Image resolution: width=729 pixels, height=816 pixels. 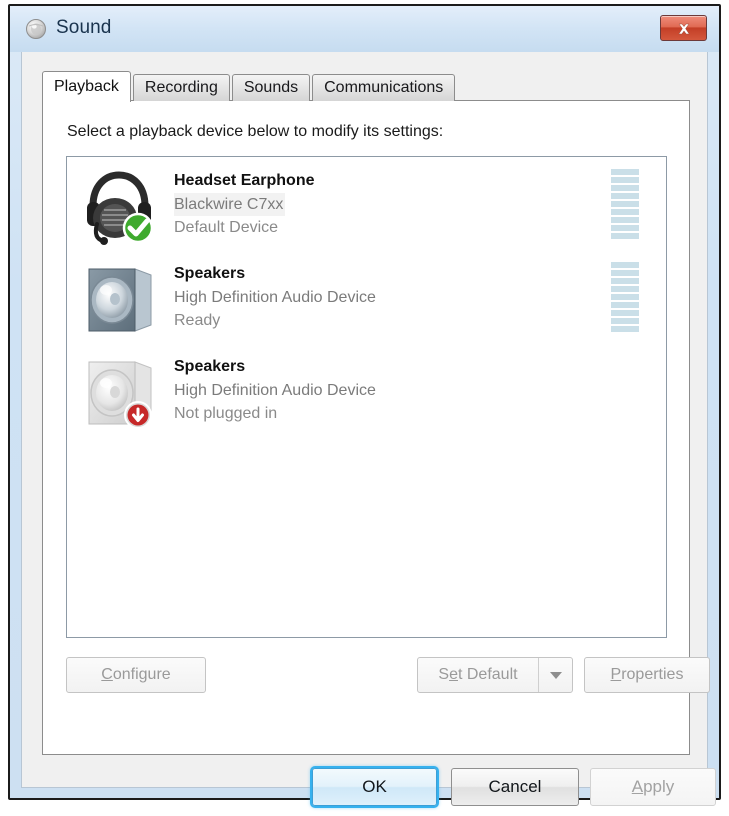 I want to click on apply-label: pply, so click(x=659, y=786).